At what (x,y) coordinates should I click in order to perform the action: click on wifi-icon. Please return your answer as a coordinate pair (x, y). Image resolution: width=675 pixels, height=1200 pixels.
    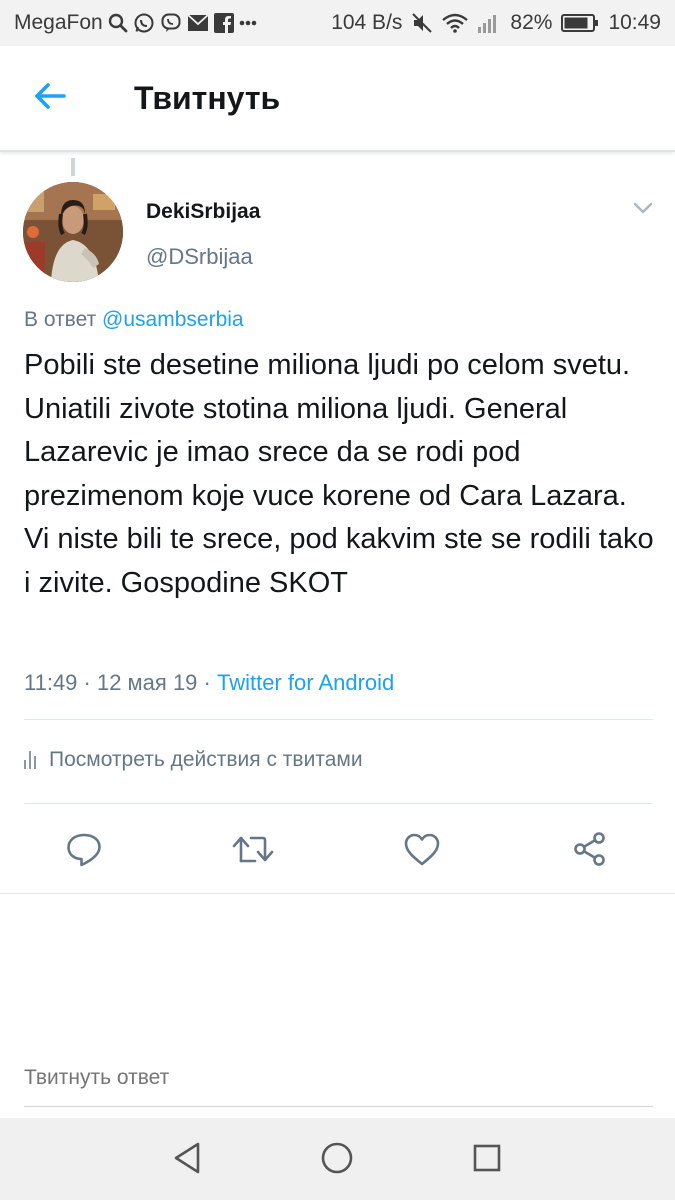
    Looking at the image, I should click on (455, 23).